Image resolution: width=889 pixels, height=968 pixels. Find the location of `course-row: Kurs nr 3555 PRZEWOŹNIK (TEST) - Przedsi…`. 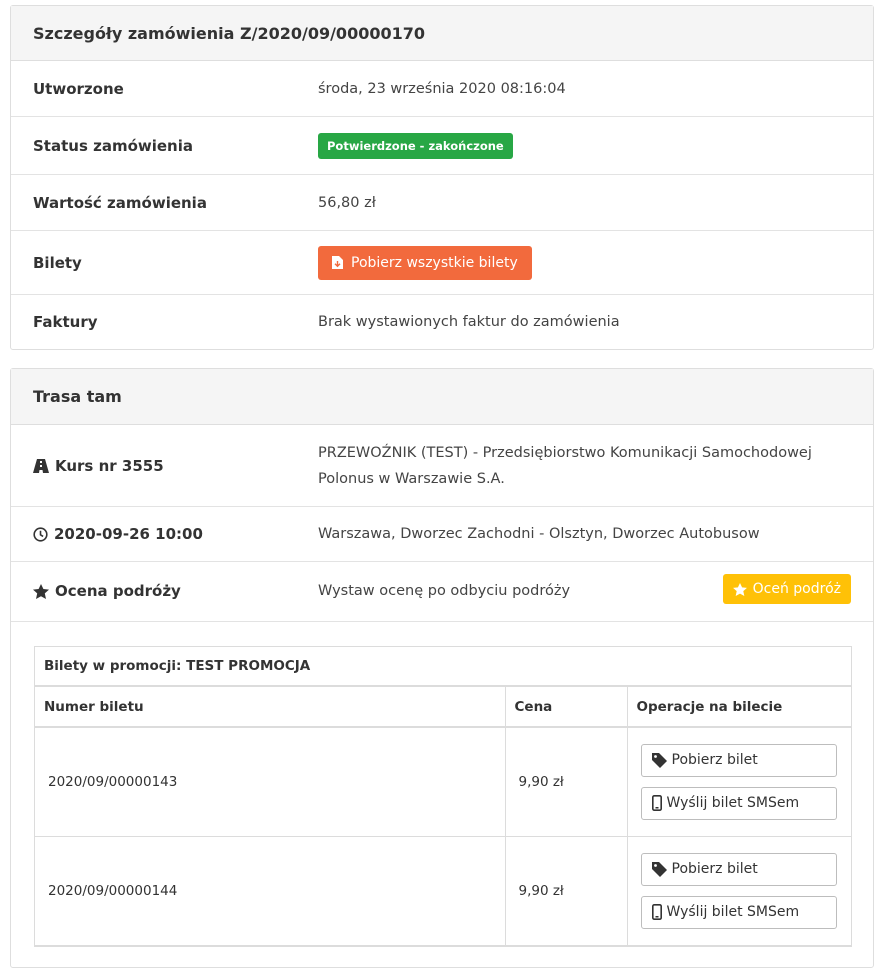

course-row: Kurs nr 3555 PRZEWOŹNIK (TEST) - Przedsi… is located at coordinates (442, 466).